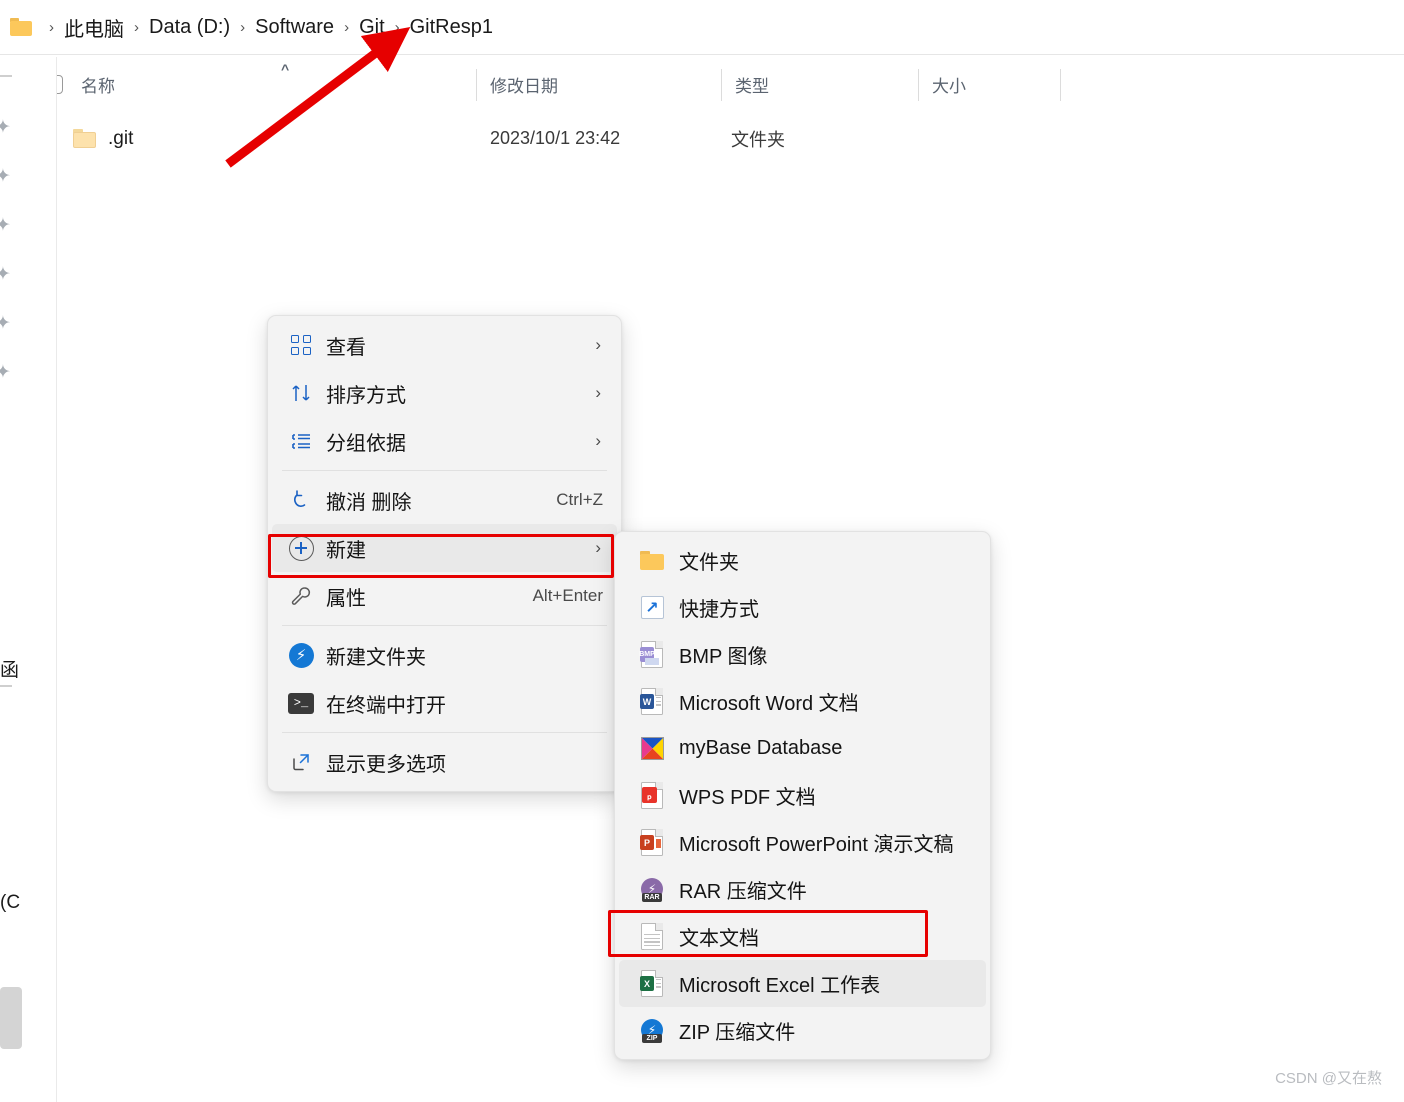 This screenshot has height=1102, width=1404. I want to click on terminal-icon: >_, so click(301, 703).